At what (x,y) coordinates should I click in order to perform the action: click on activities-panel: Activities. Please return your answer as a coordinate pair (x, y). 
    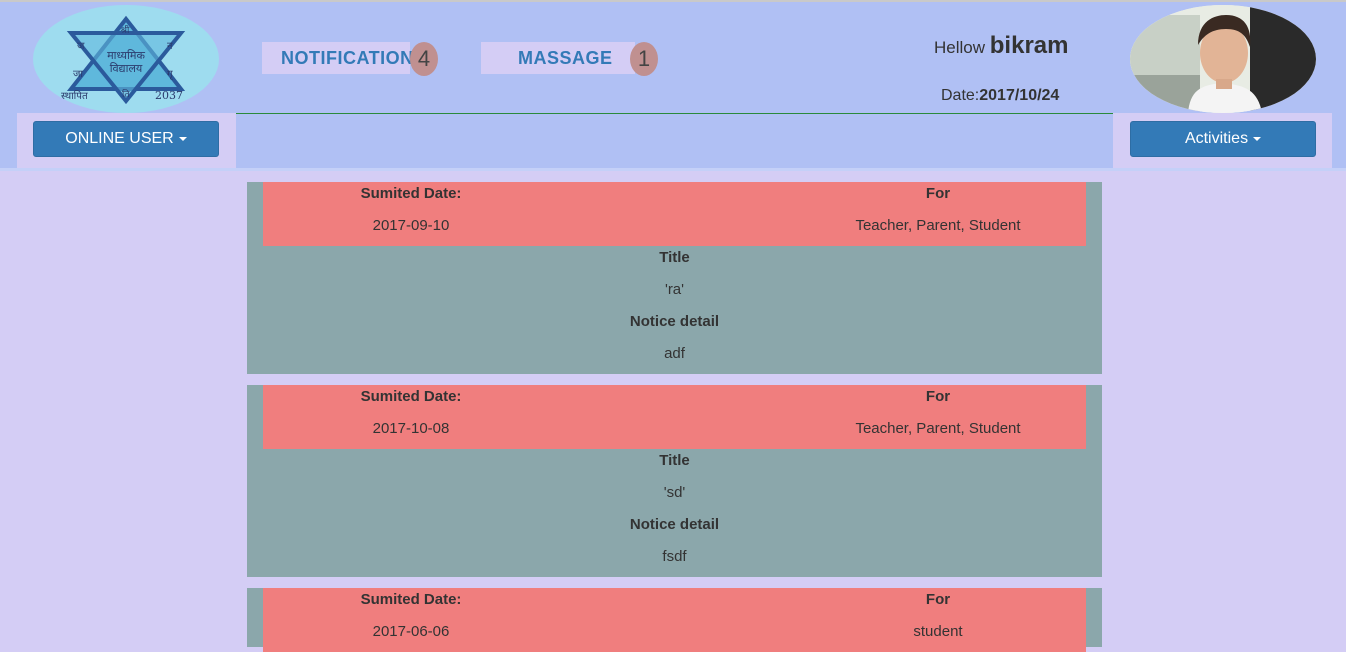
    Looking at the image, I should click on (1222, 141).